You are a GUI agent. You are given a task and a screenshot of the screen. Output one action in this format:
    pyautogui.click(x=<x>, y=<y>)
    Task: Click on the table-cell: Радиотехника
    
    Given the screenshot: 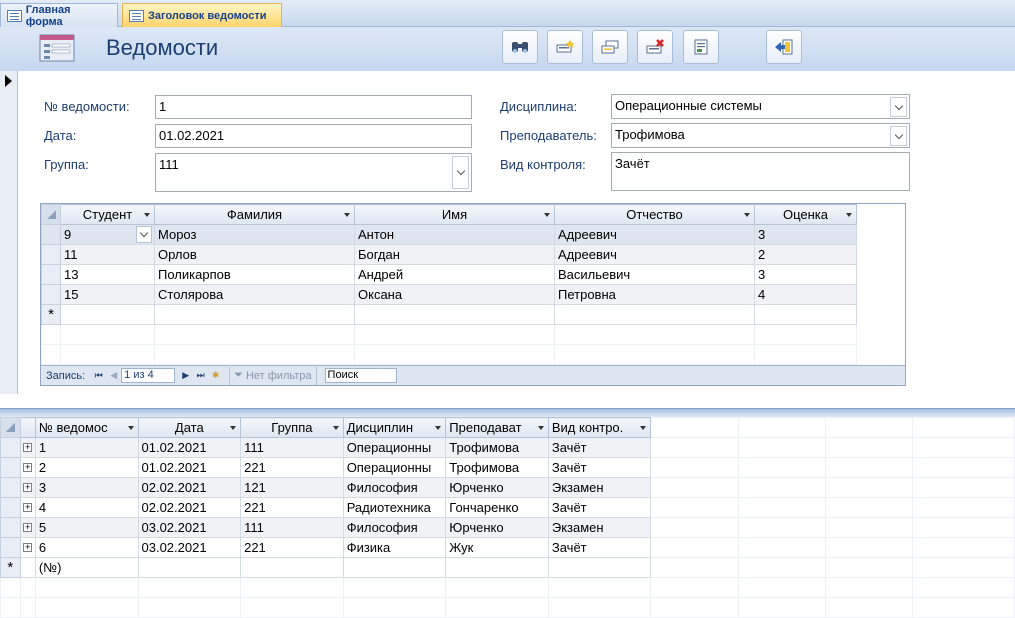 What is the action you would take?
    pyautogui.click(x=394, y=507)
    